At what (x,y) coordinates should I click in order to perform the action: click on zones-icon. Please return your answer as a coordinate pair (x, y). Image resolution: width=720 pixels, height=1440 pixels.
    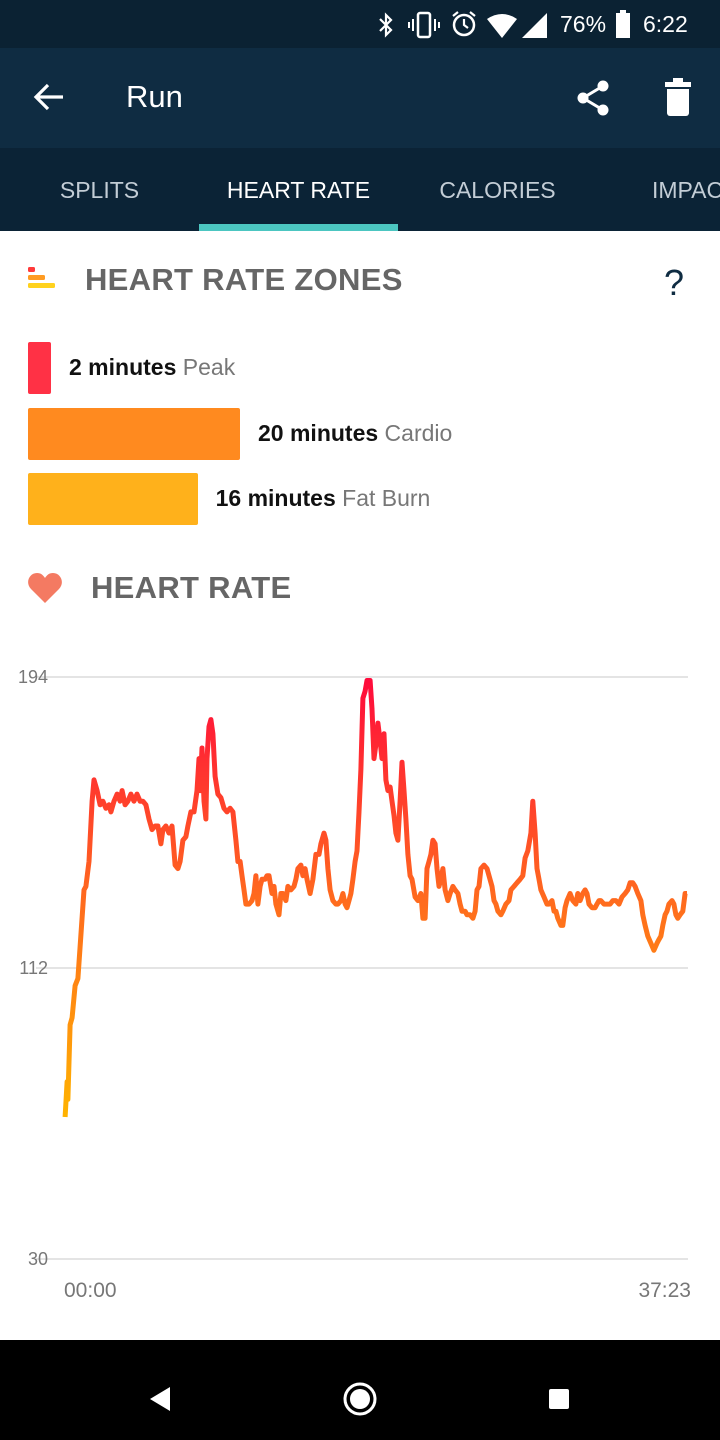
    Looking at the image, I should click on (41, 277).